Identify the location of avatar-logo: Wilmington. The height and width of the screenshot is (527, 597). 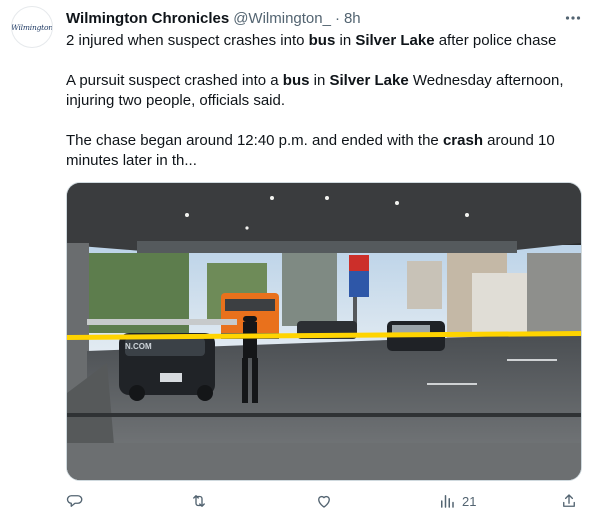
(32, 27).